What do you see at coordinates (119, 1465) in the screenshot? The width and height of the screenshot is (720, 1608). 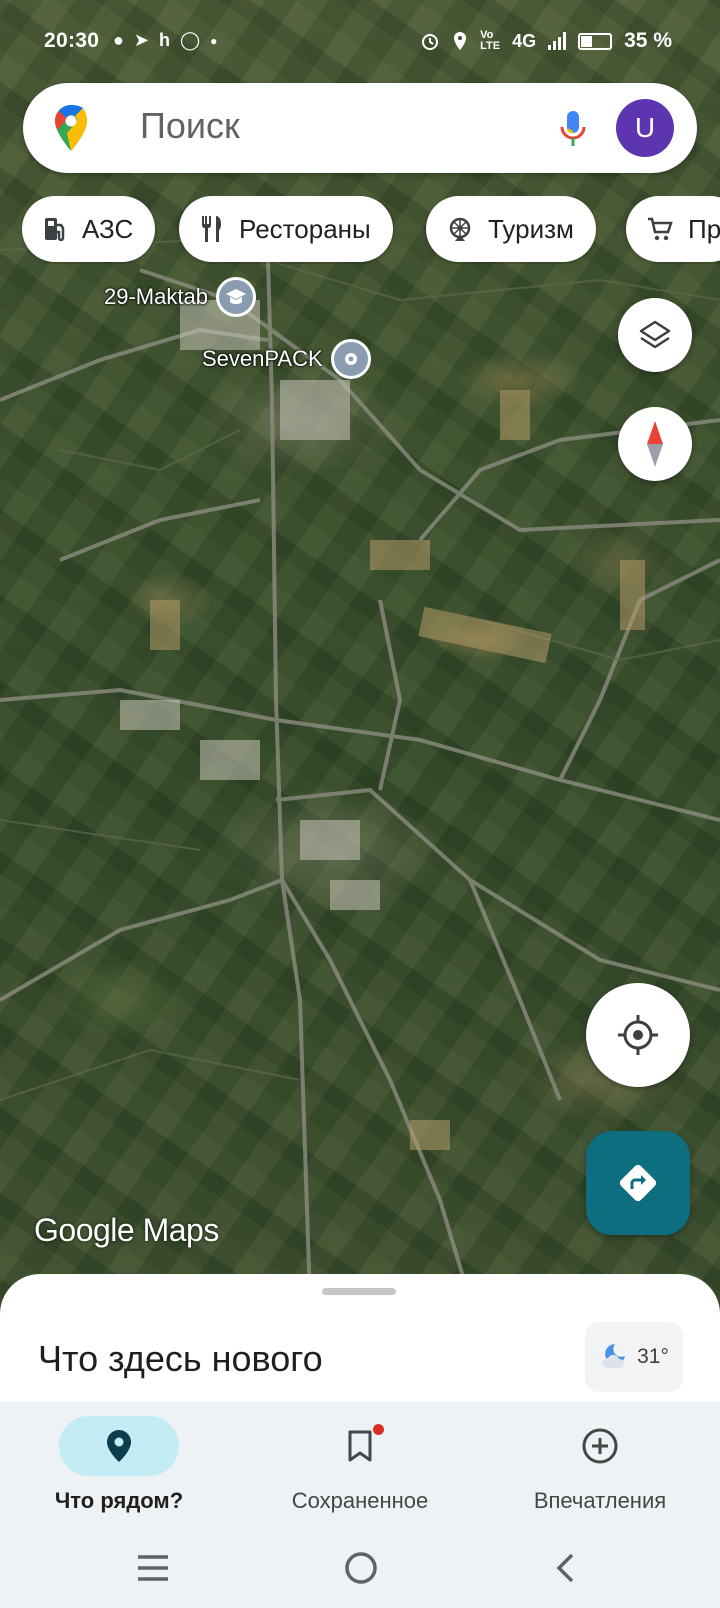 I see `tab-explore: Что рядом?` at bounding box center [119, 1465].